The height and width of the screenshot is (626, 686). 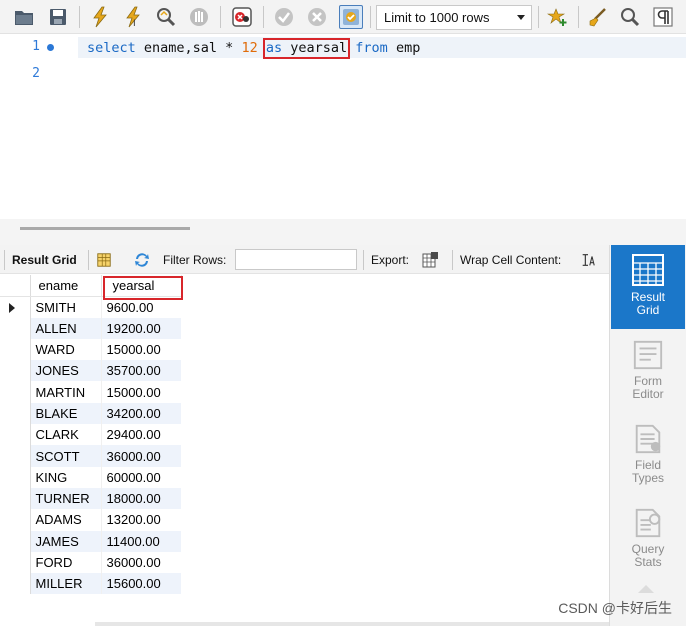 What do you see at coordinates (100, 17) in the screenshot?
I see `execute-icon` at bounding box center [100, 17].